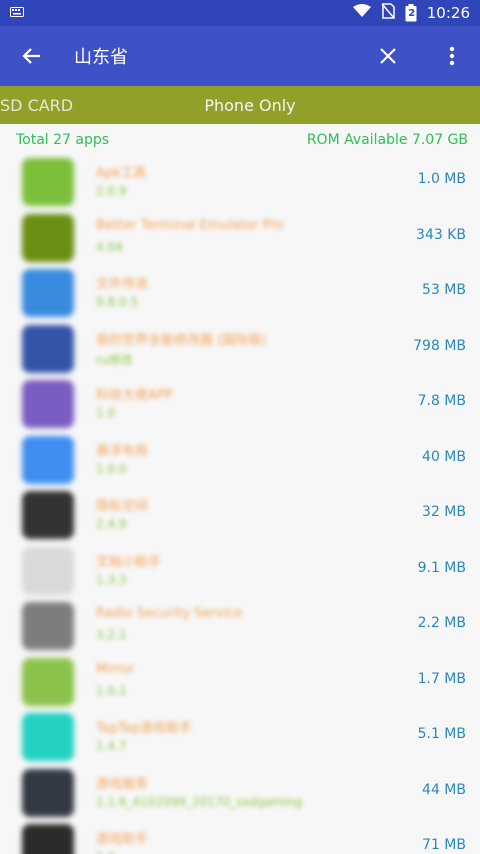 The width and height of the screenshot is (480, 854). I want to click on keyboard-icon, so click(17, 13).